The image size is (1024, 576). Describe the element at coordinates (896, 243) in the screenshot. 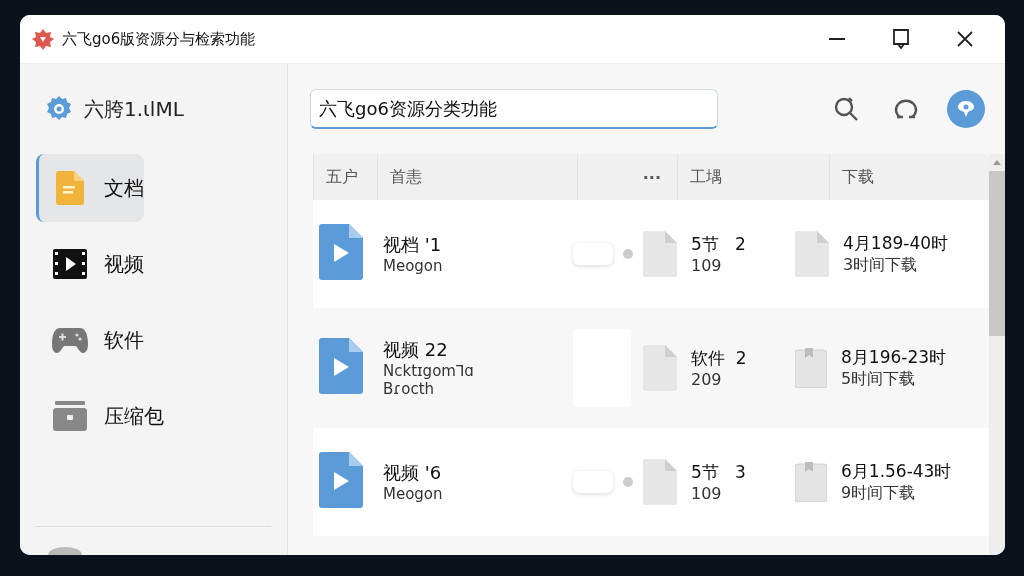

I see `date-text: 4月189-40时` at that location.